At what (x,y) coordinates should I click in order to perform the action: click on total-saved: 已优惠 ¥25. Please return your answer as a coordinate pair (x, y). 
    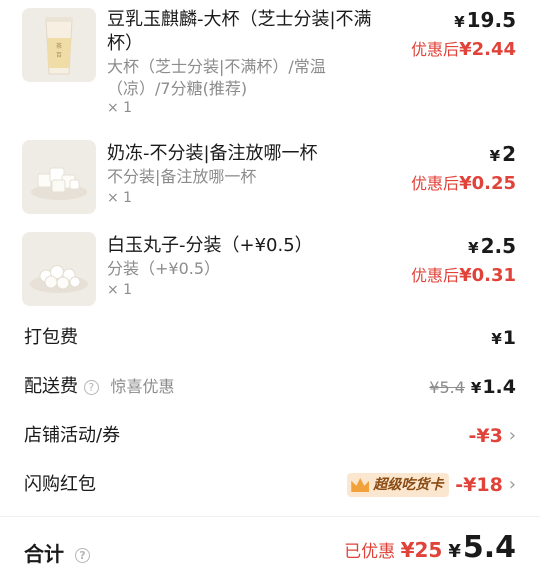
    Looking at the image, I should click on (393, 550).